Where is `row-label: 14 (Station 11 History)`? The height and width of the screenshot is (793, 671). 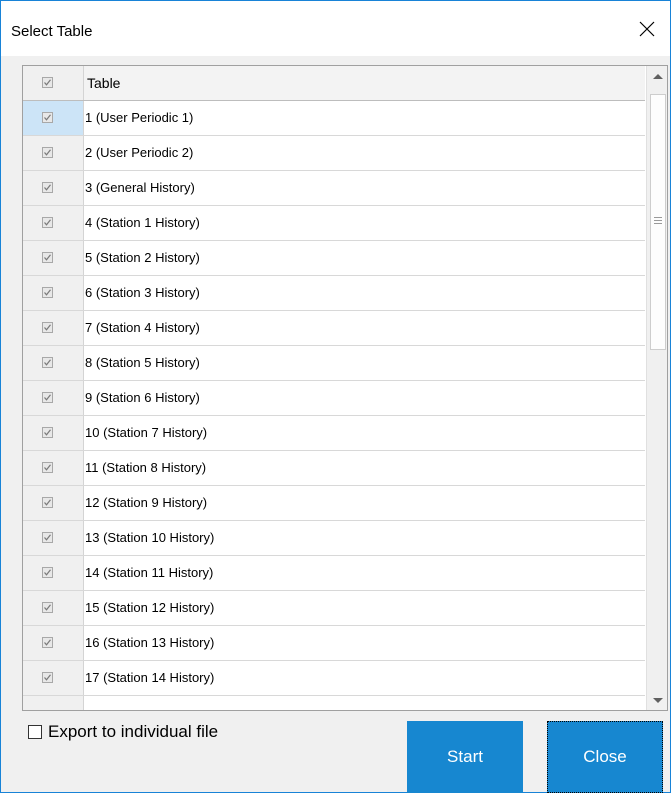
row-label: 14 (Station 11 History) is located at coordinates (149, 572).